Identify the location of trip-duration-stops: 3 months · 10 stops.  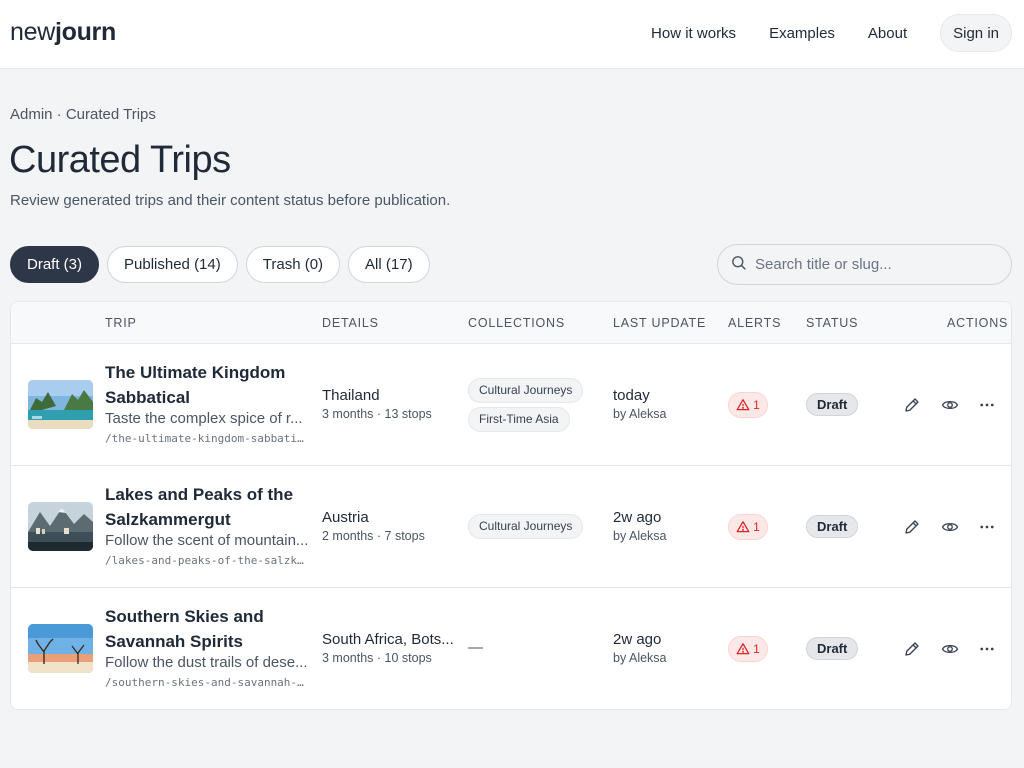
(377, 658).